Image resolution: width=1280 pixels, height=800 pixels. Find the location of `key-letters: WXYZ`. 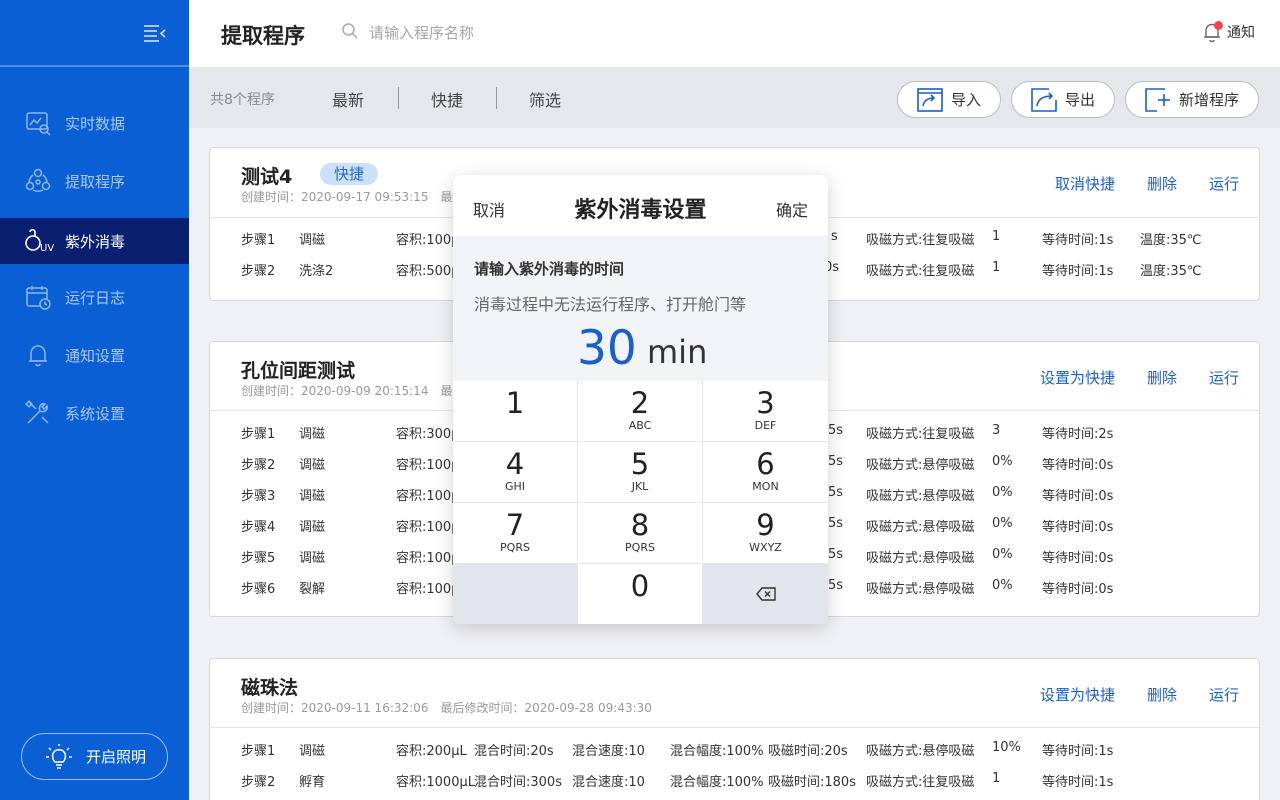

key-letters: WXYZ is located at coordinates (765, 547).